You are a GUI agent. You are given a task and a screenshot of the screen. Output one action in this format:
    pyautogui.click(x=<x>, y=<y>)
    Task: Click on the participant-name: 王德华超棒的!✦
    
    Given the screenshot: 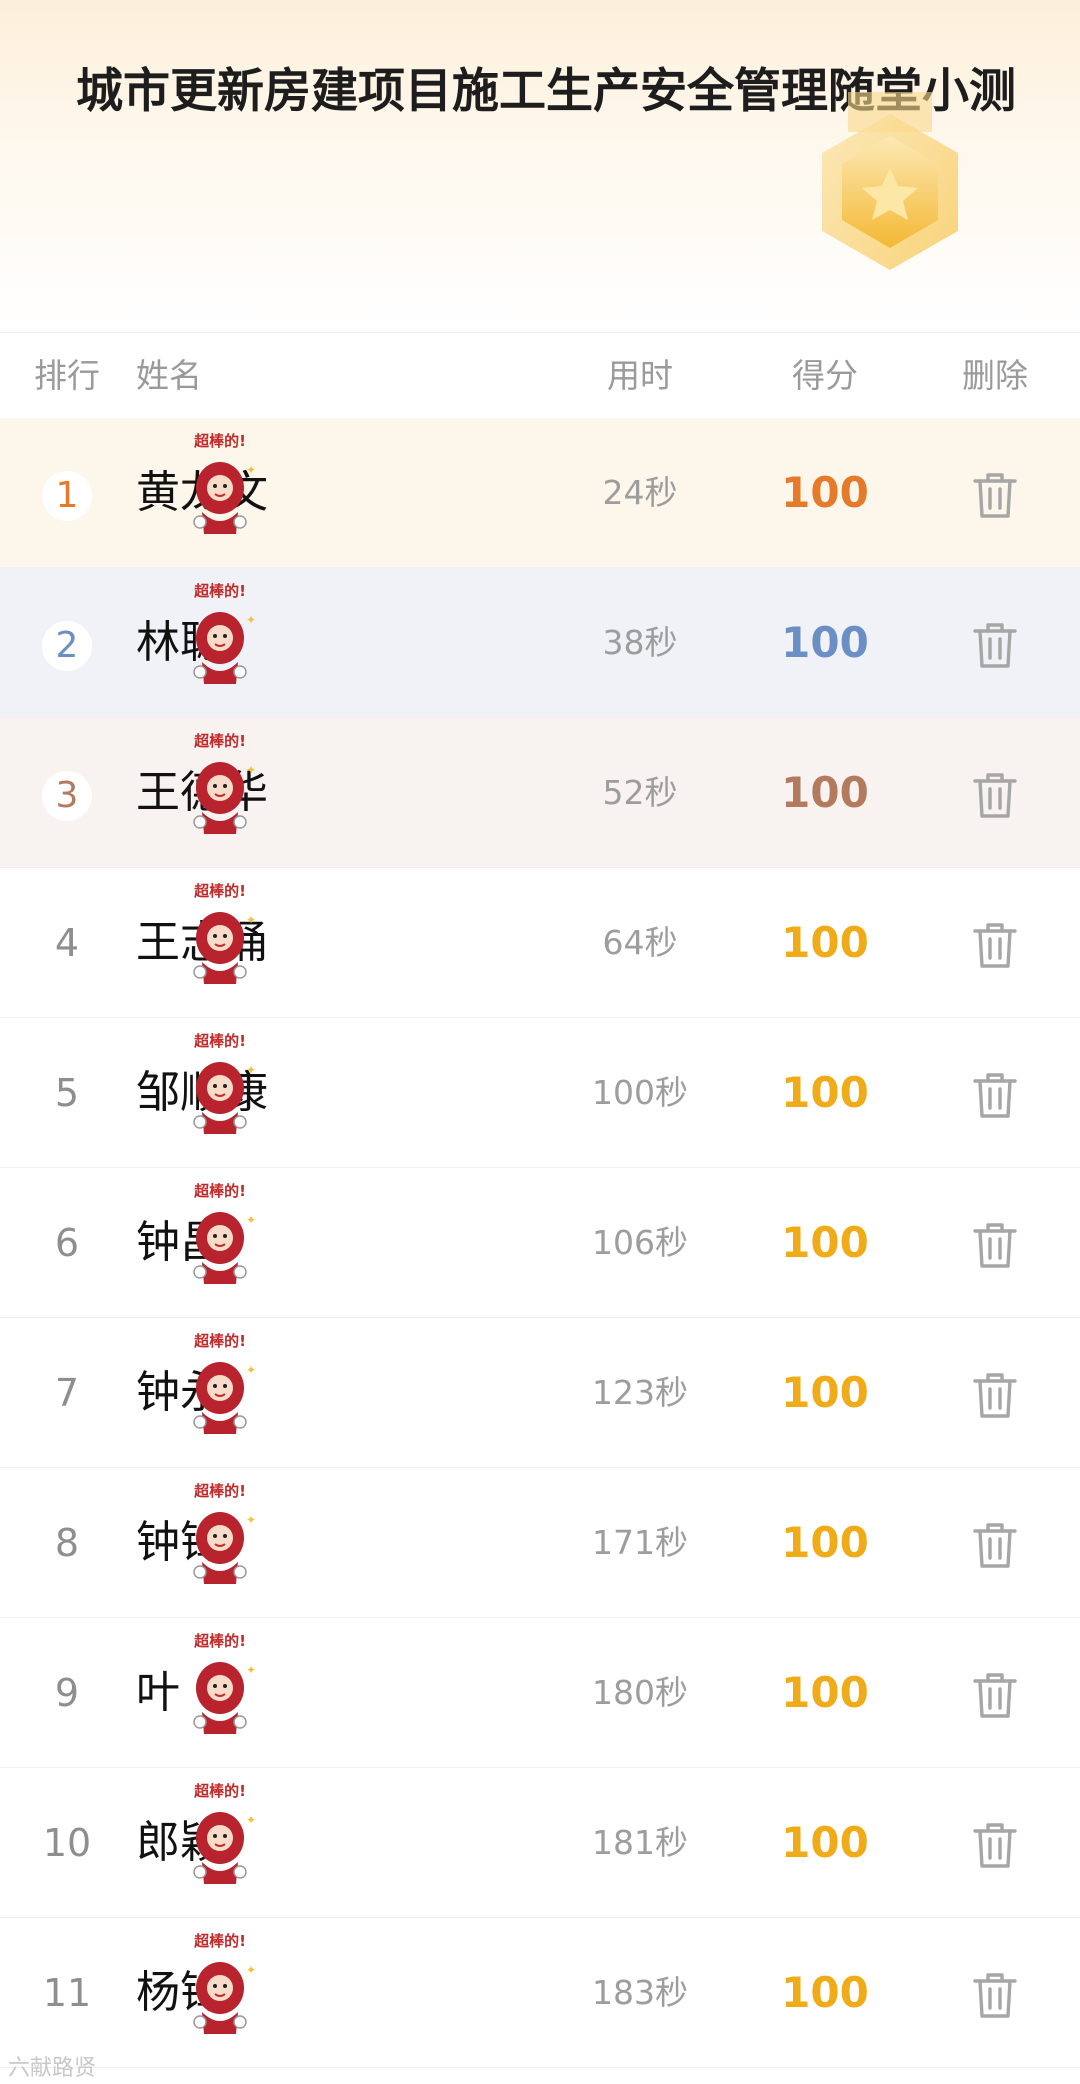 What is the action you would take?
    pyautogui.click(x=202, y=793)
    